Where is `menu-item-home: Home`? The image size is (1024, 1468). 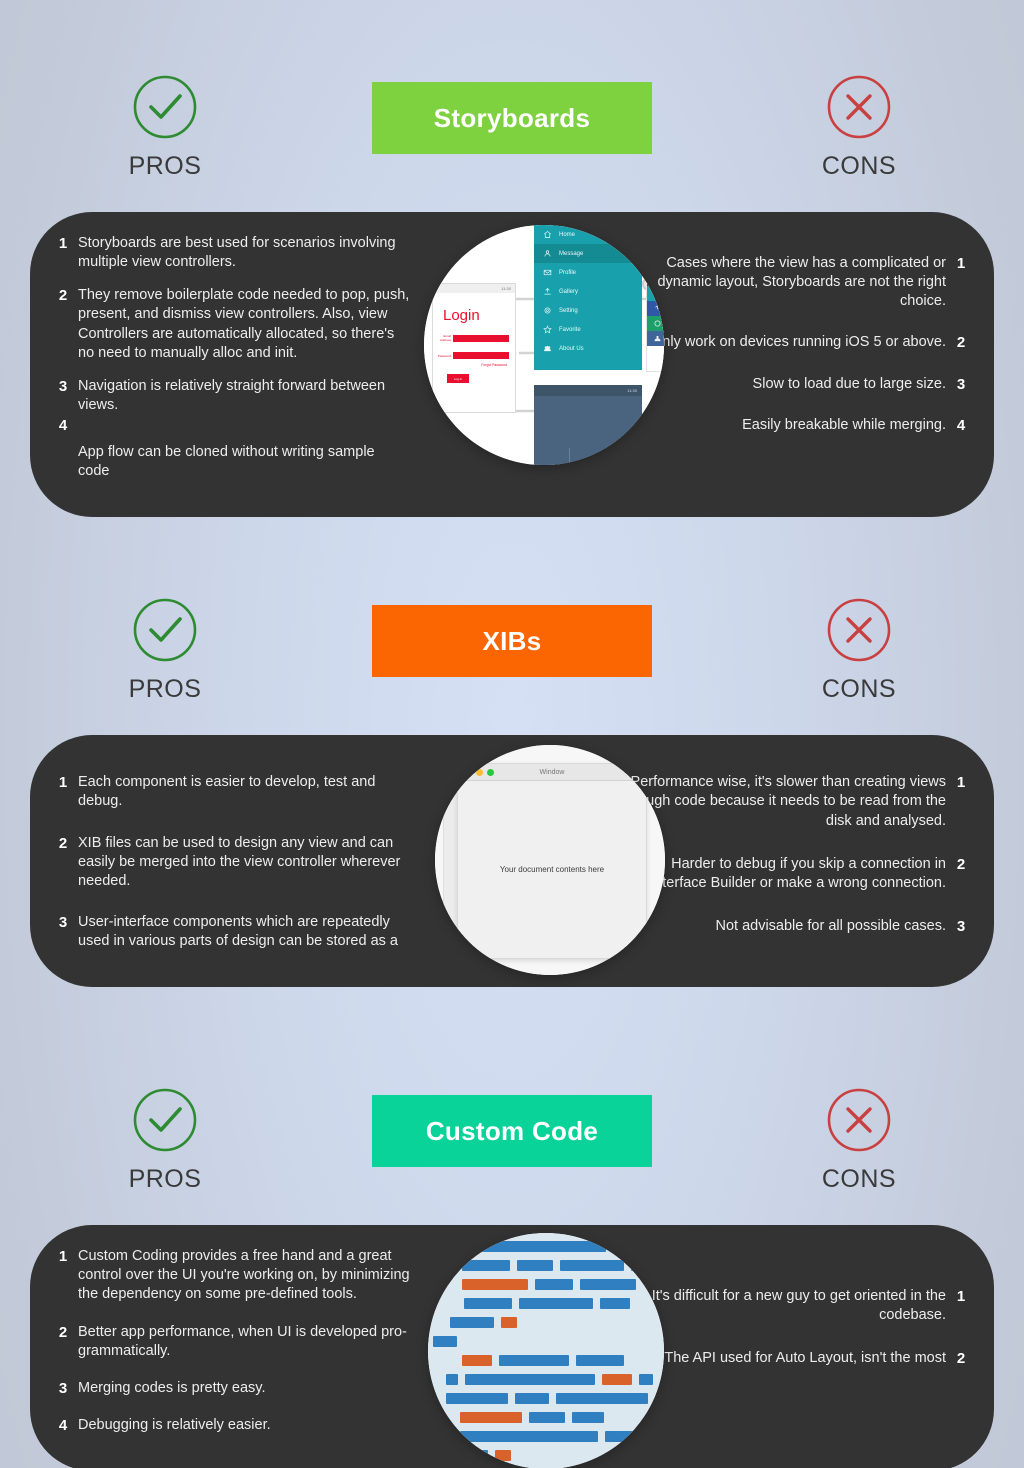
menu-item-home: Home is located at coordinates (588, 234).